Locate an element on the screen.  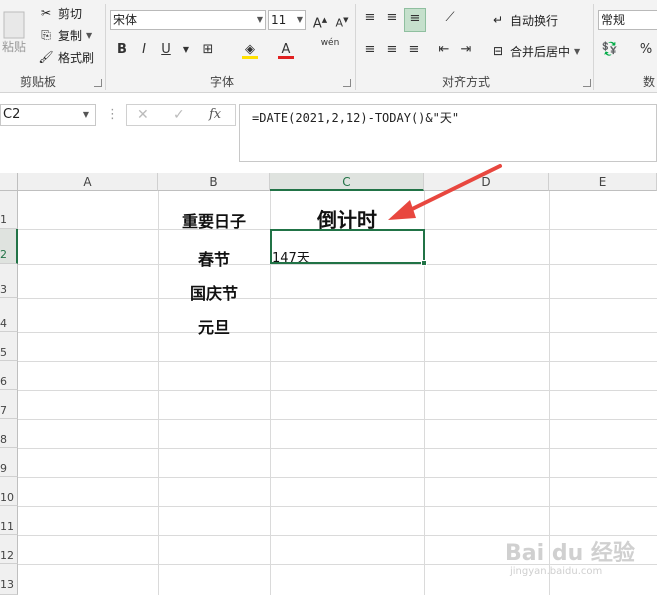
align-top-button: ≡ is located at coordinates (370, 18).